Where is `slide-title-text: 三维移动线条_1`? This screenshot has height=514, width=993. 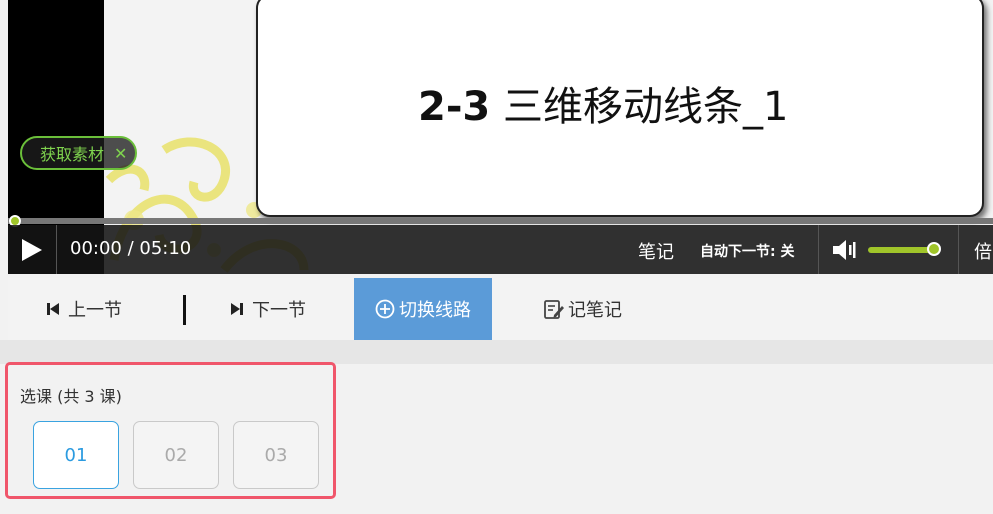
slide-title-text: 三维移动线条_1 is located at coordinates (645, 107).